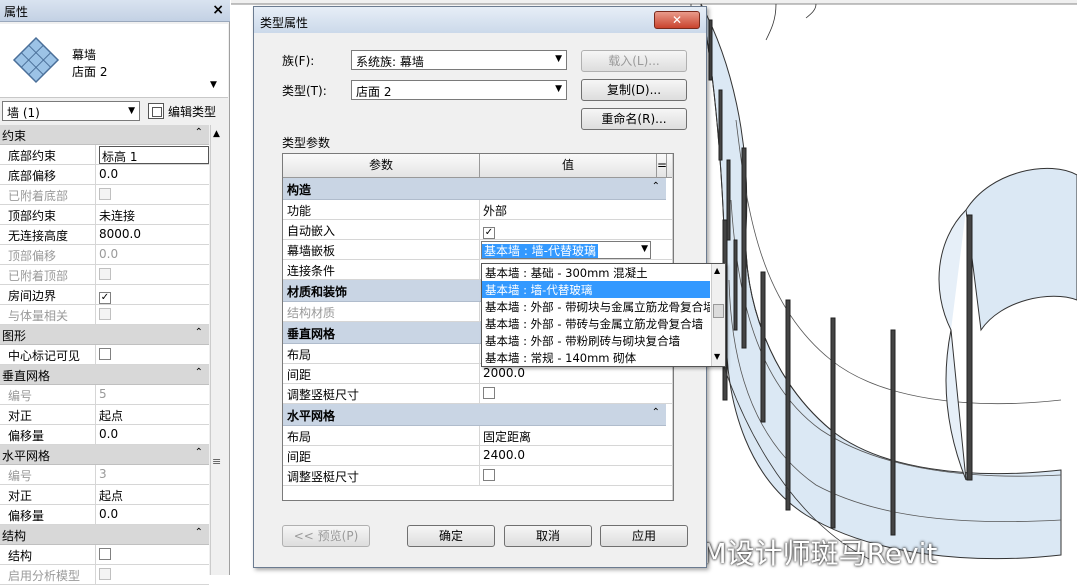  What do you see at coordinates (451, 536) in the screenshot?
I see `ok-button: 确定` at bounding box center [451, 536].